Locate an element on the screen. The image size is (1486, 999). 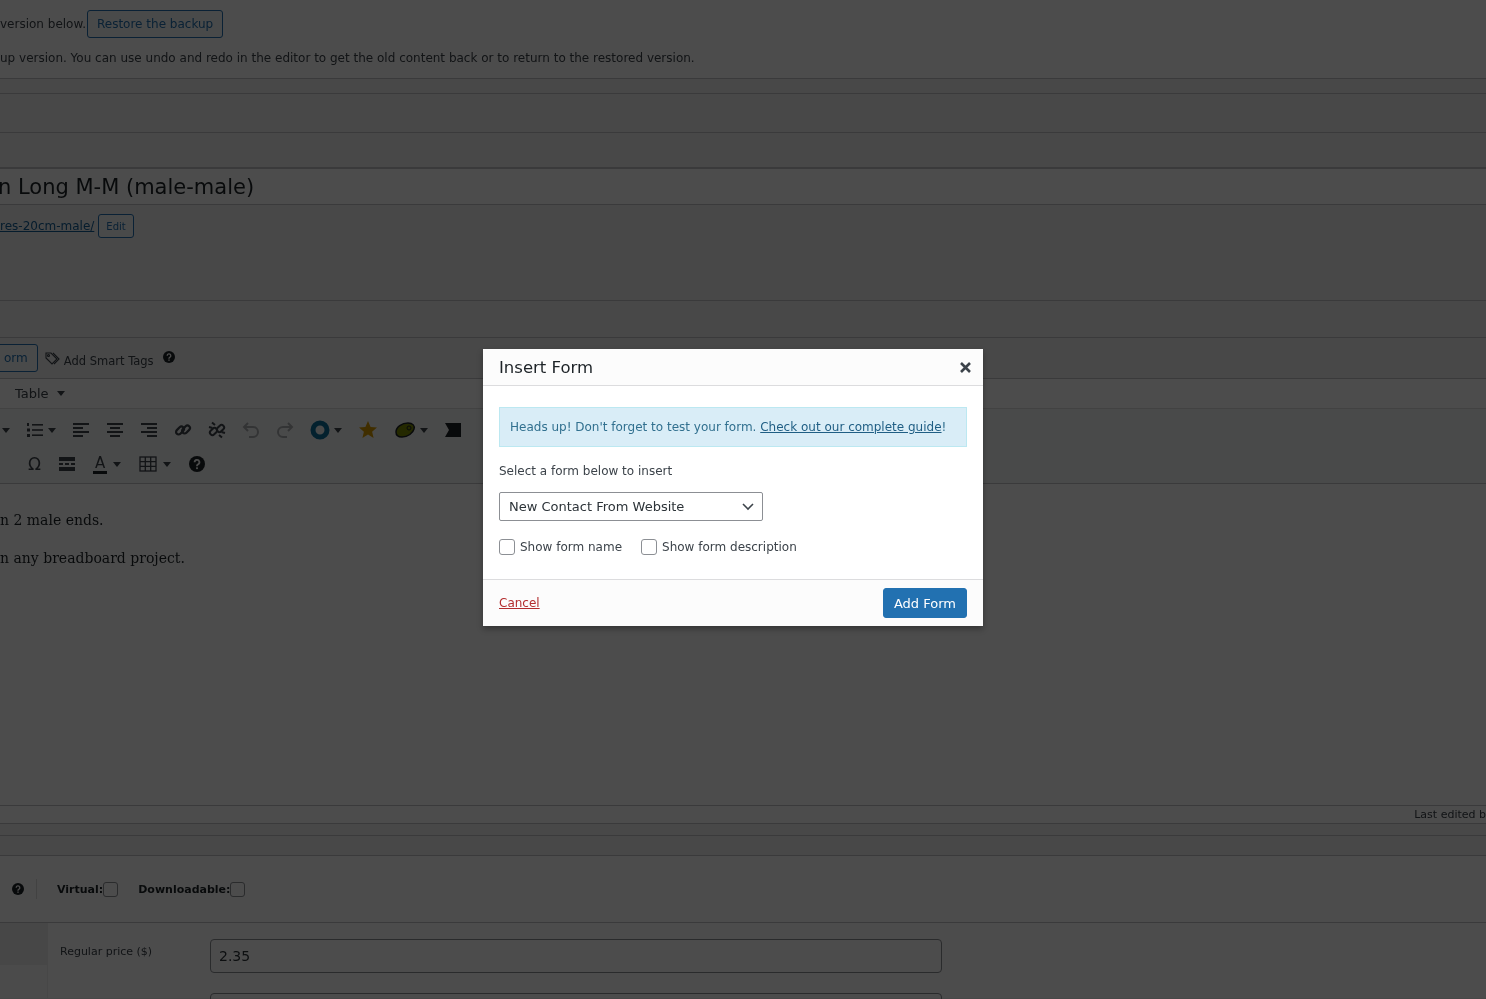
close-icon is located at coordinates (965, 367).